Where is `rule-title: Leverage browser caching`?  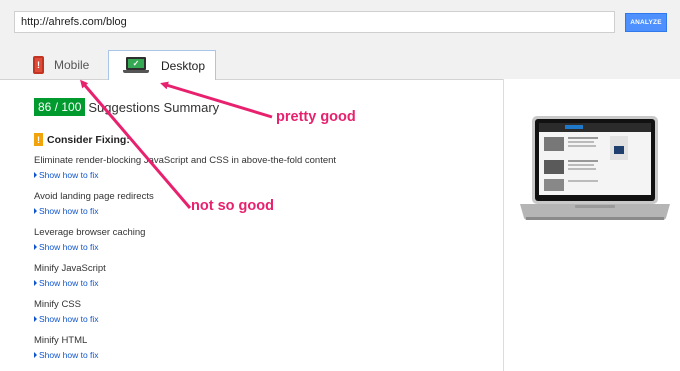
rule-title: Leverage browser caching is located at coordinates (90, 232).